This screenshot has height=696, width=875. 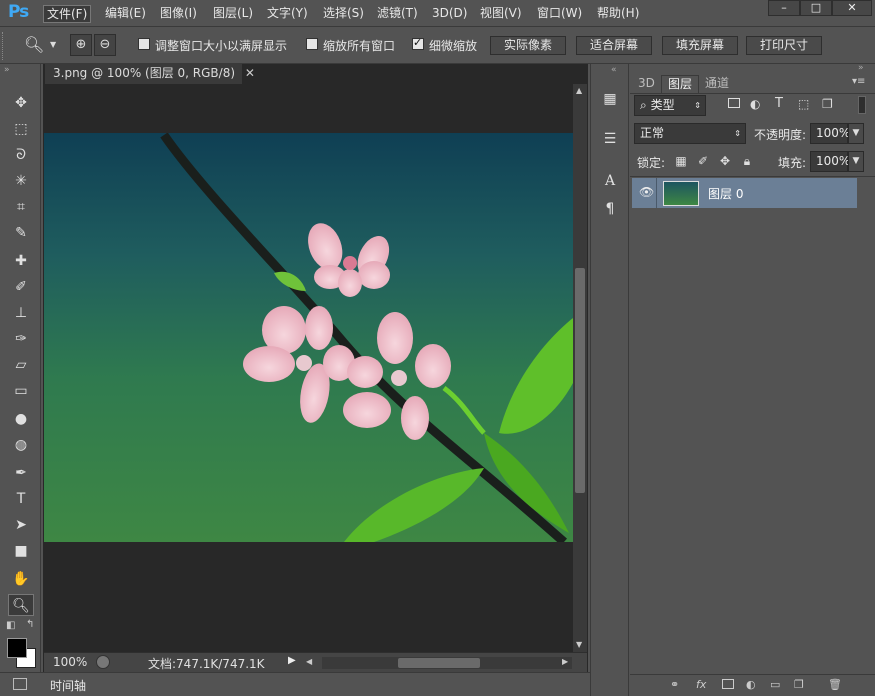 What do you see at coordinates (803, 104) in the screenshot?
I see `filter-shape-icon: ⬚` at bounding box center [803, 104].